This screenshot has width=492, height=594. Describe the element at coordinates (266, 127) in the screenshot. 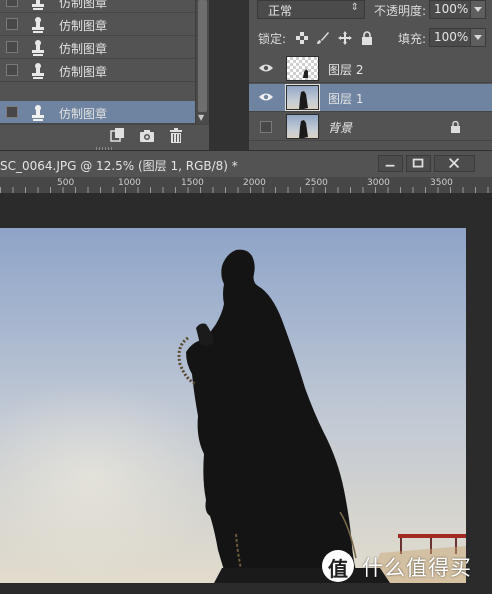

I see `visibility-toggle` at that location.